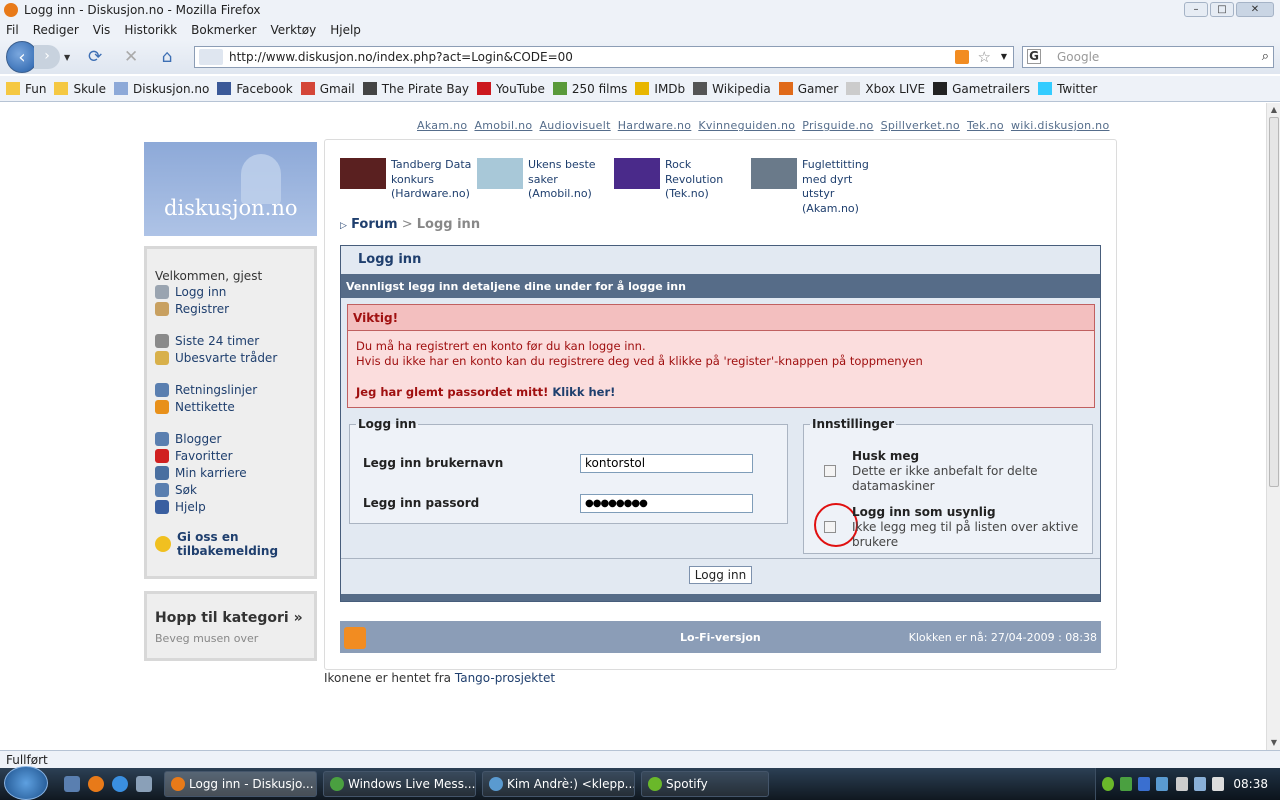 Image resolution: width=1280 pixels, height=800 pixels. Describe the element at coordinates (1148, 57) in the screenshot. I see `search-bar: G Google ⌕` at that location.